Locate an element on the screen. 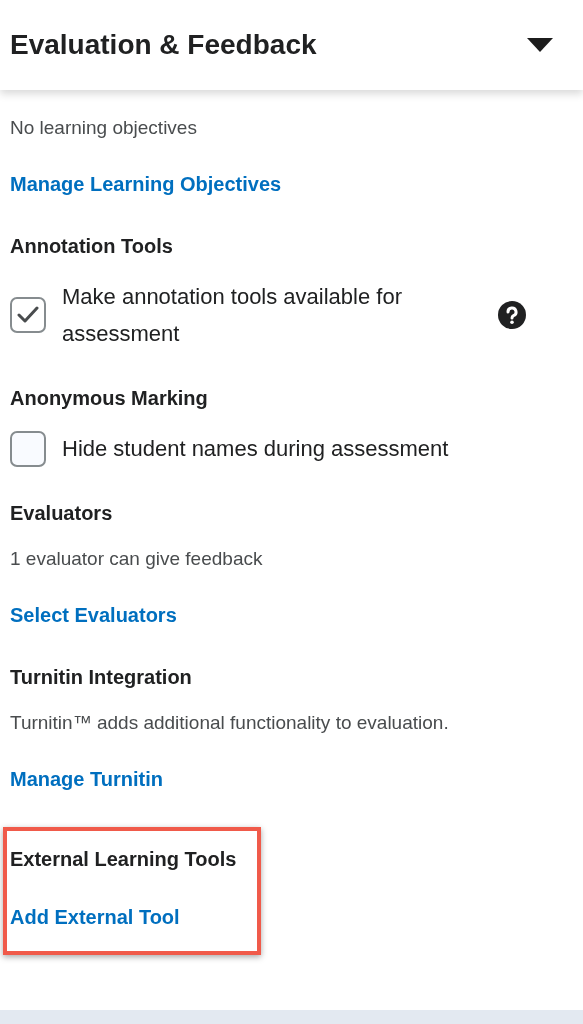  section-heading: Annotation Tools is located at coordinates (92, 246).